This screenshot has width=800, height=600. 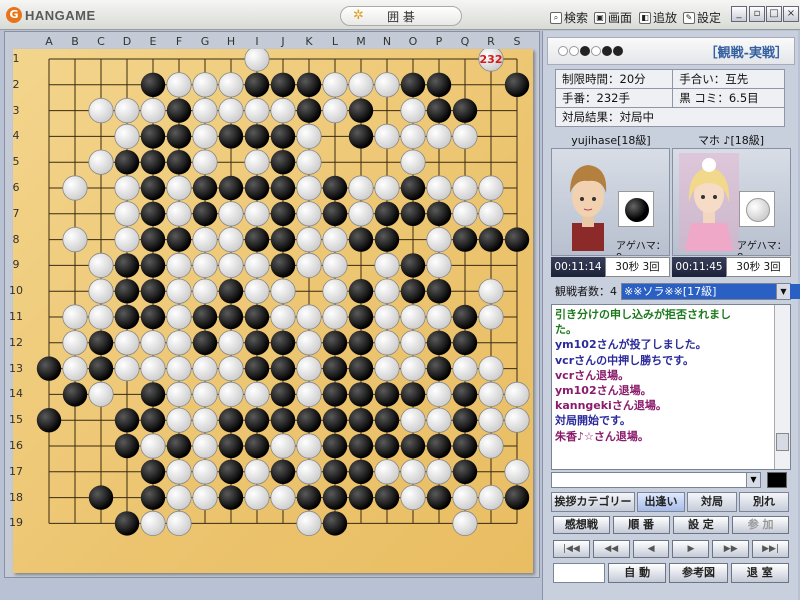 What do you see at coordinates (770, 549) in the screenshot?
I see `last-move-button: ▶▶|` at bounding box center [770, 549].